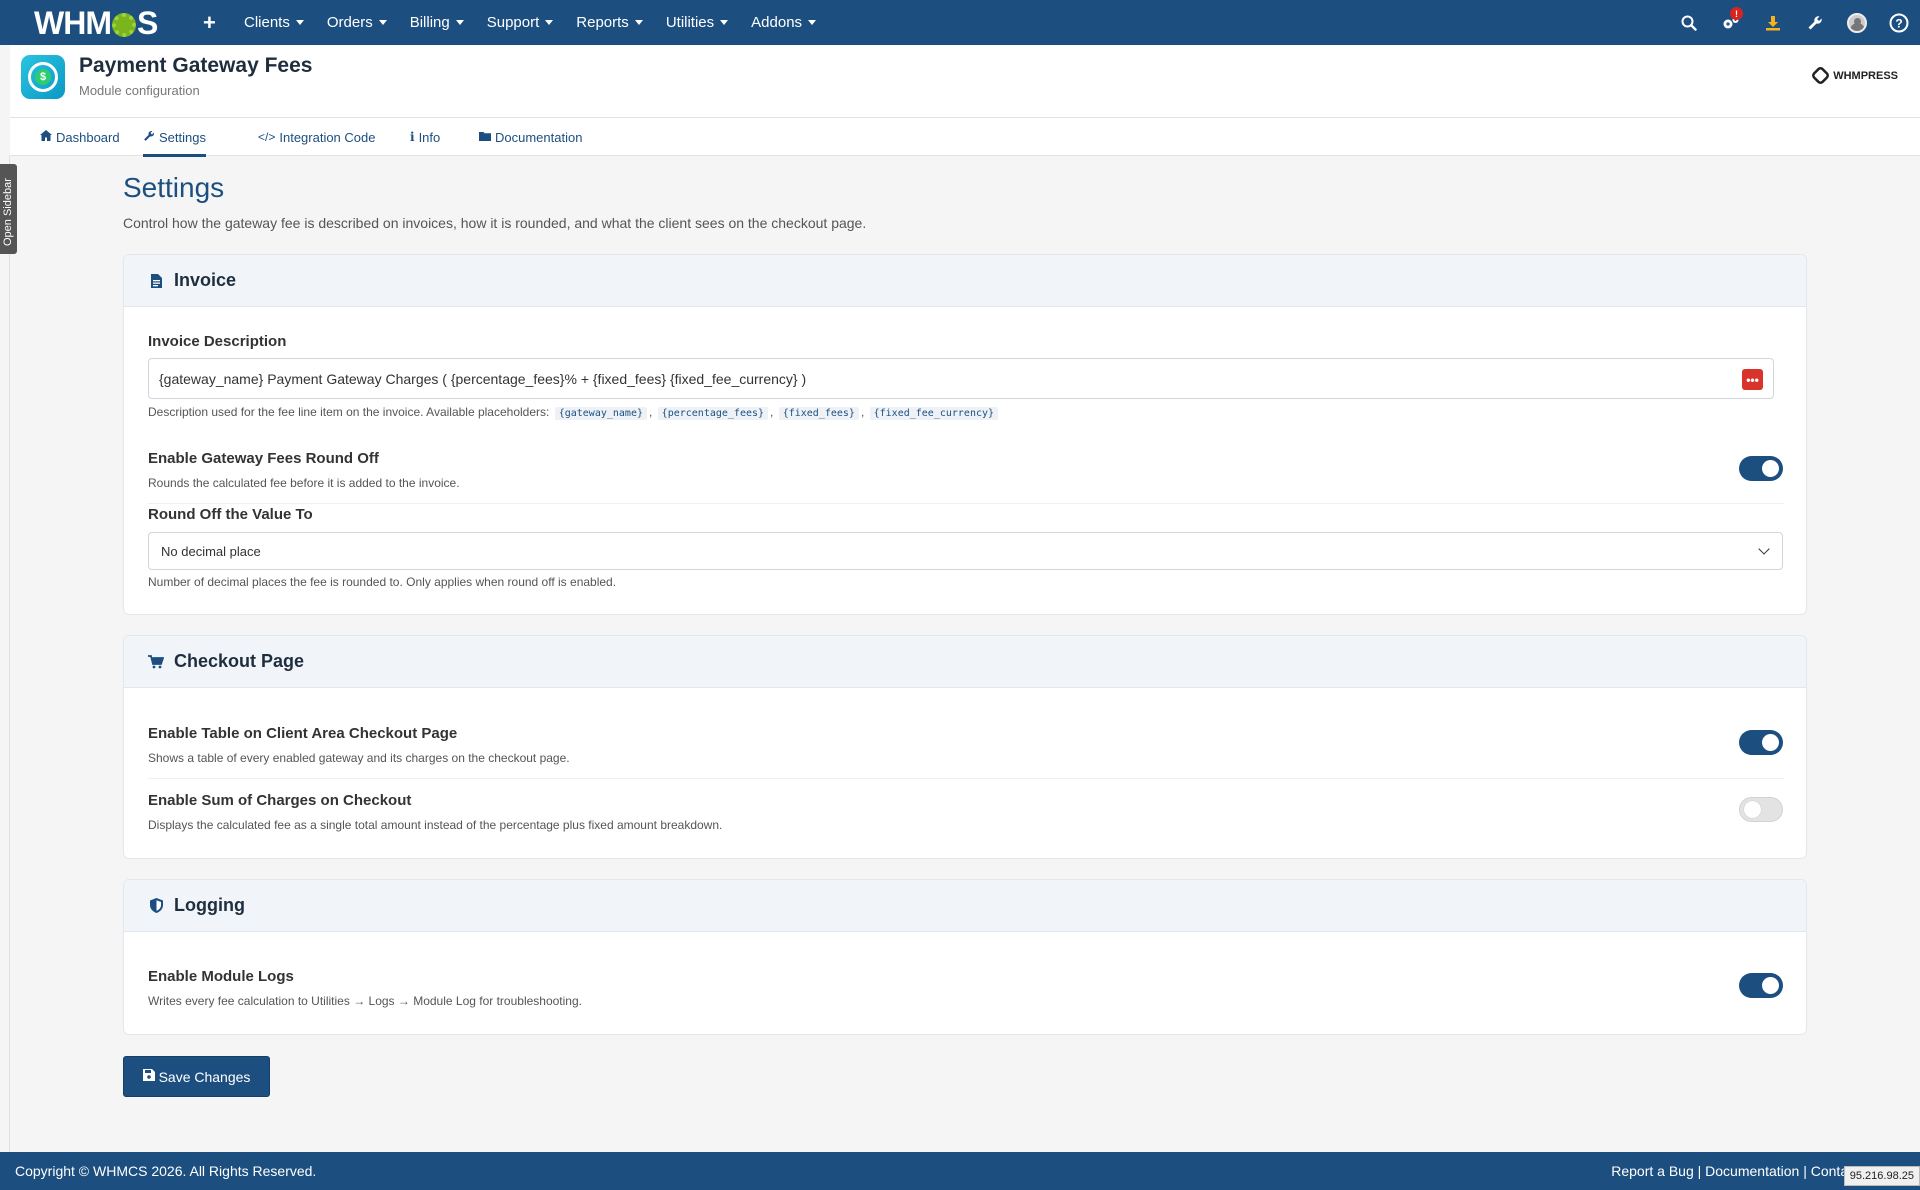  I want to click on whmcs-logo: WHM S, so click(96, 23).